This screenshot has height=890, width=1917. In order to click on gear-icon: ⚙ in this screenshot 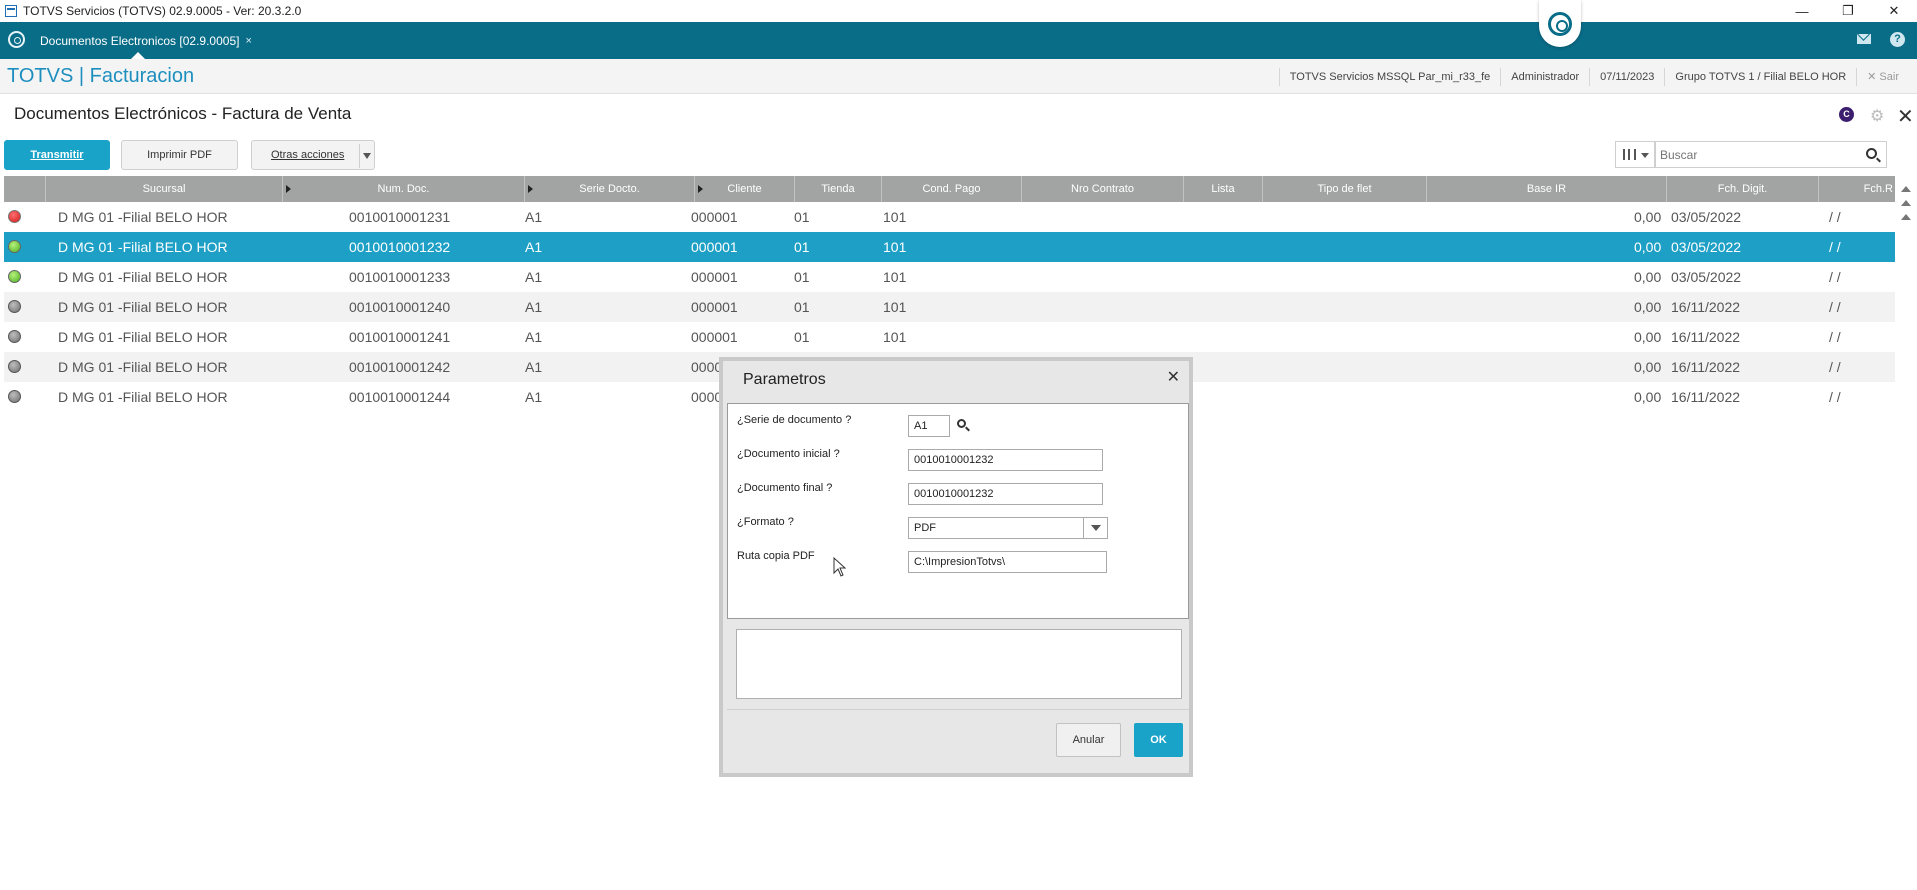, I will do `click(1877, 116)`.